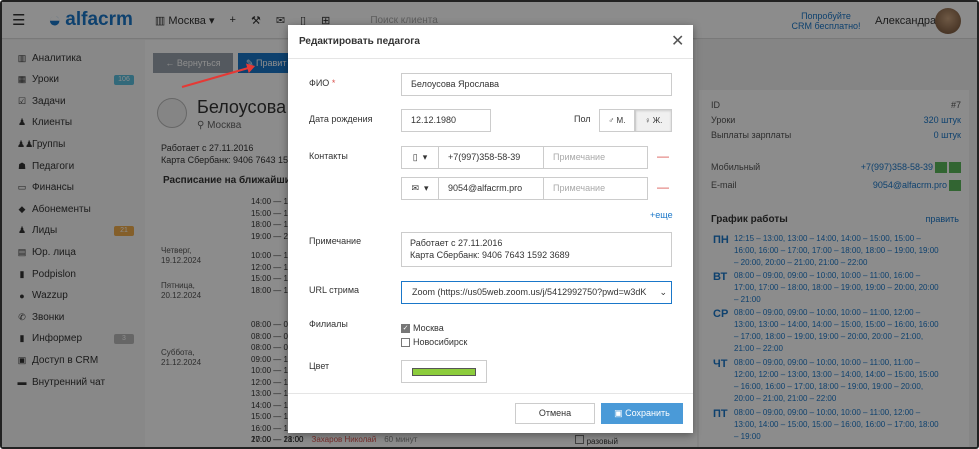 Image resolution: width=979 pixels, height=449 pixels. I want to click on remove-email-icon: —, so click(663, 187).